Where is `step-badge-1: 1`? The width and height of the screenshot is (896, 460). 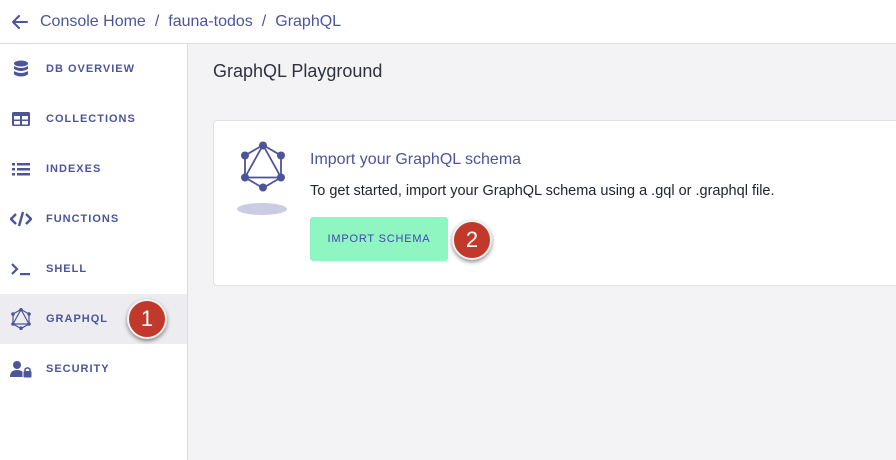 step-badge-1: 1 is located at coordinates (147, 319).